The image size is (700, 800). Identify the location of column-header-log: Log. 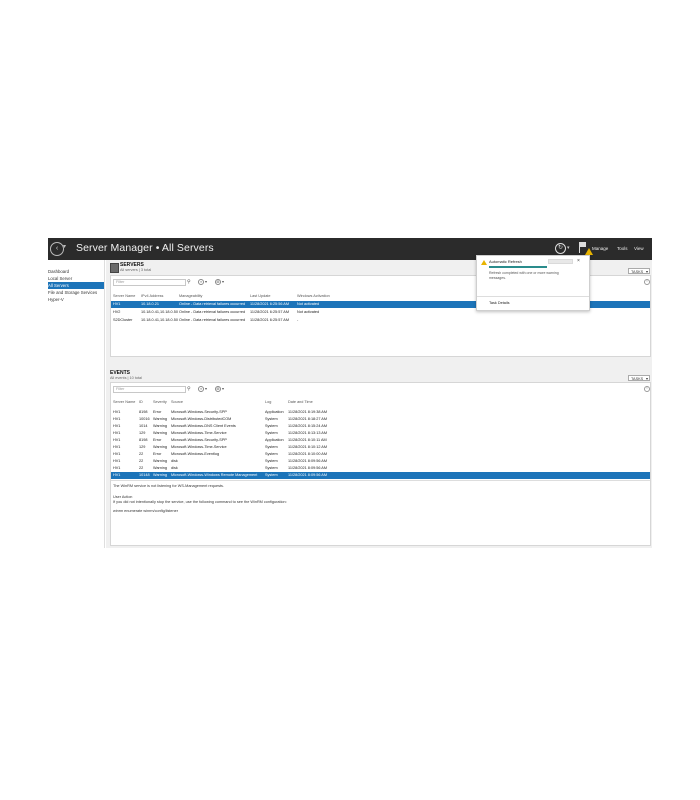
(268, 402).